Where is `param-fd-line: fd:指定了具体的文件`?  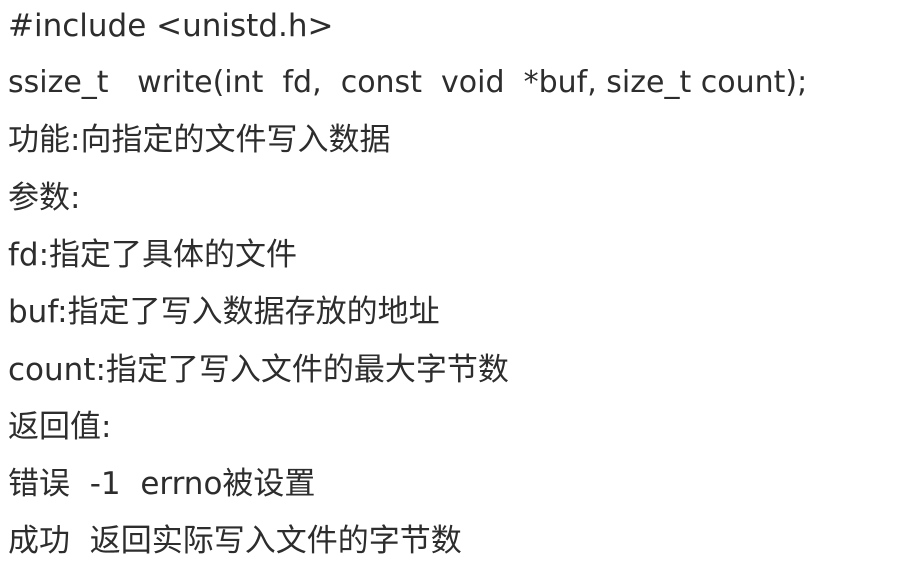 param-fd-line: fd:指定了具体的文件 is located at coordinates (153, 255).